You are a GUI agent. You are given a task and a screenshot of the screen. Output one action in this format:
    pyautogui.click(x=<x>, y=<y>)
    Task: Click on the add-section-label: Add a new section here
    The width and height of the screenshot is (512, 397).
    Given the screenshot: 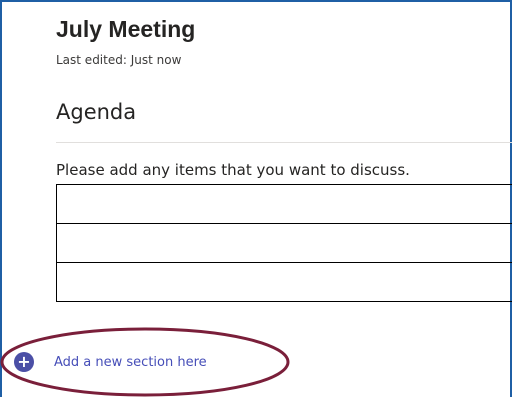 What is the action you would take?
    pyautogui.click(x=130, y=362)
    